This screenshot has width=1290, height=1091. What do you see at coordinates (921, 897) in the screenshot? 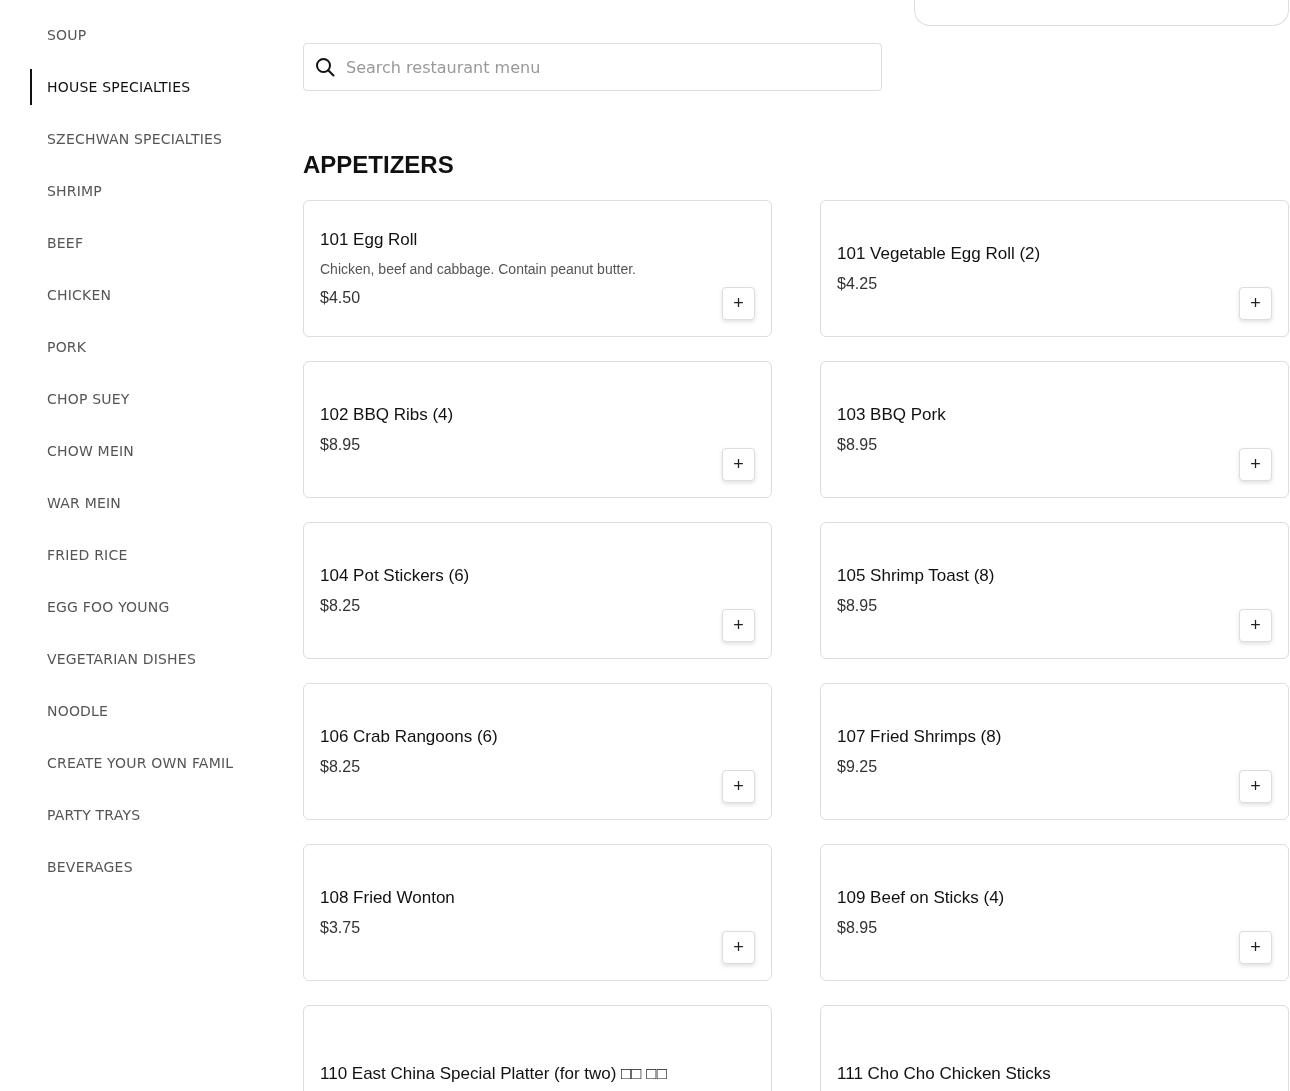
I see `item-name: 109 Beef on Sticks (4)` at bounding box center [921, 897].